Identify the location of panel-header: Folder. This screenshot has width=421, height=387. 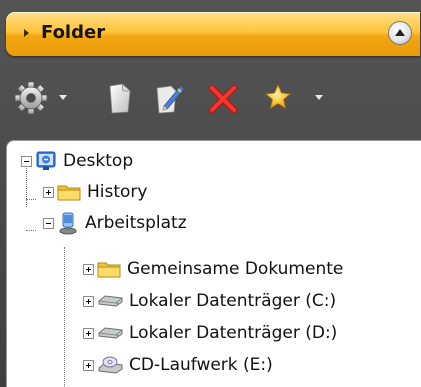
(213, 34).